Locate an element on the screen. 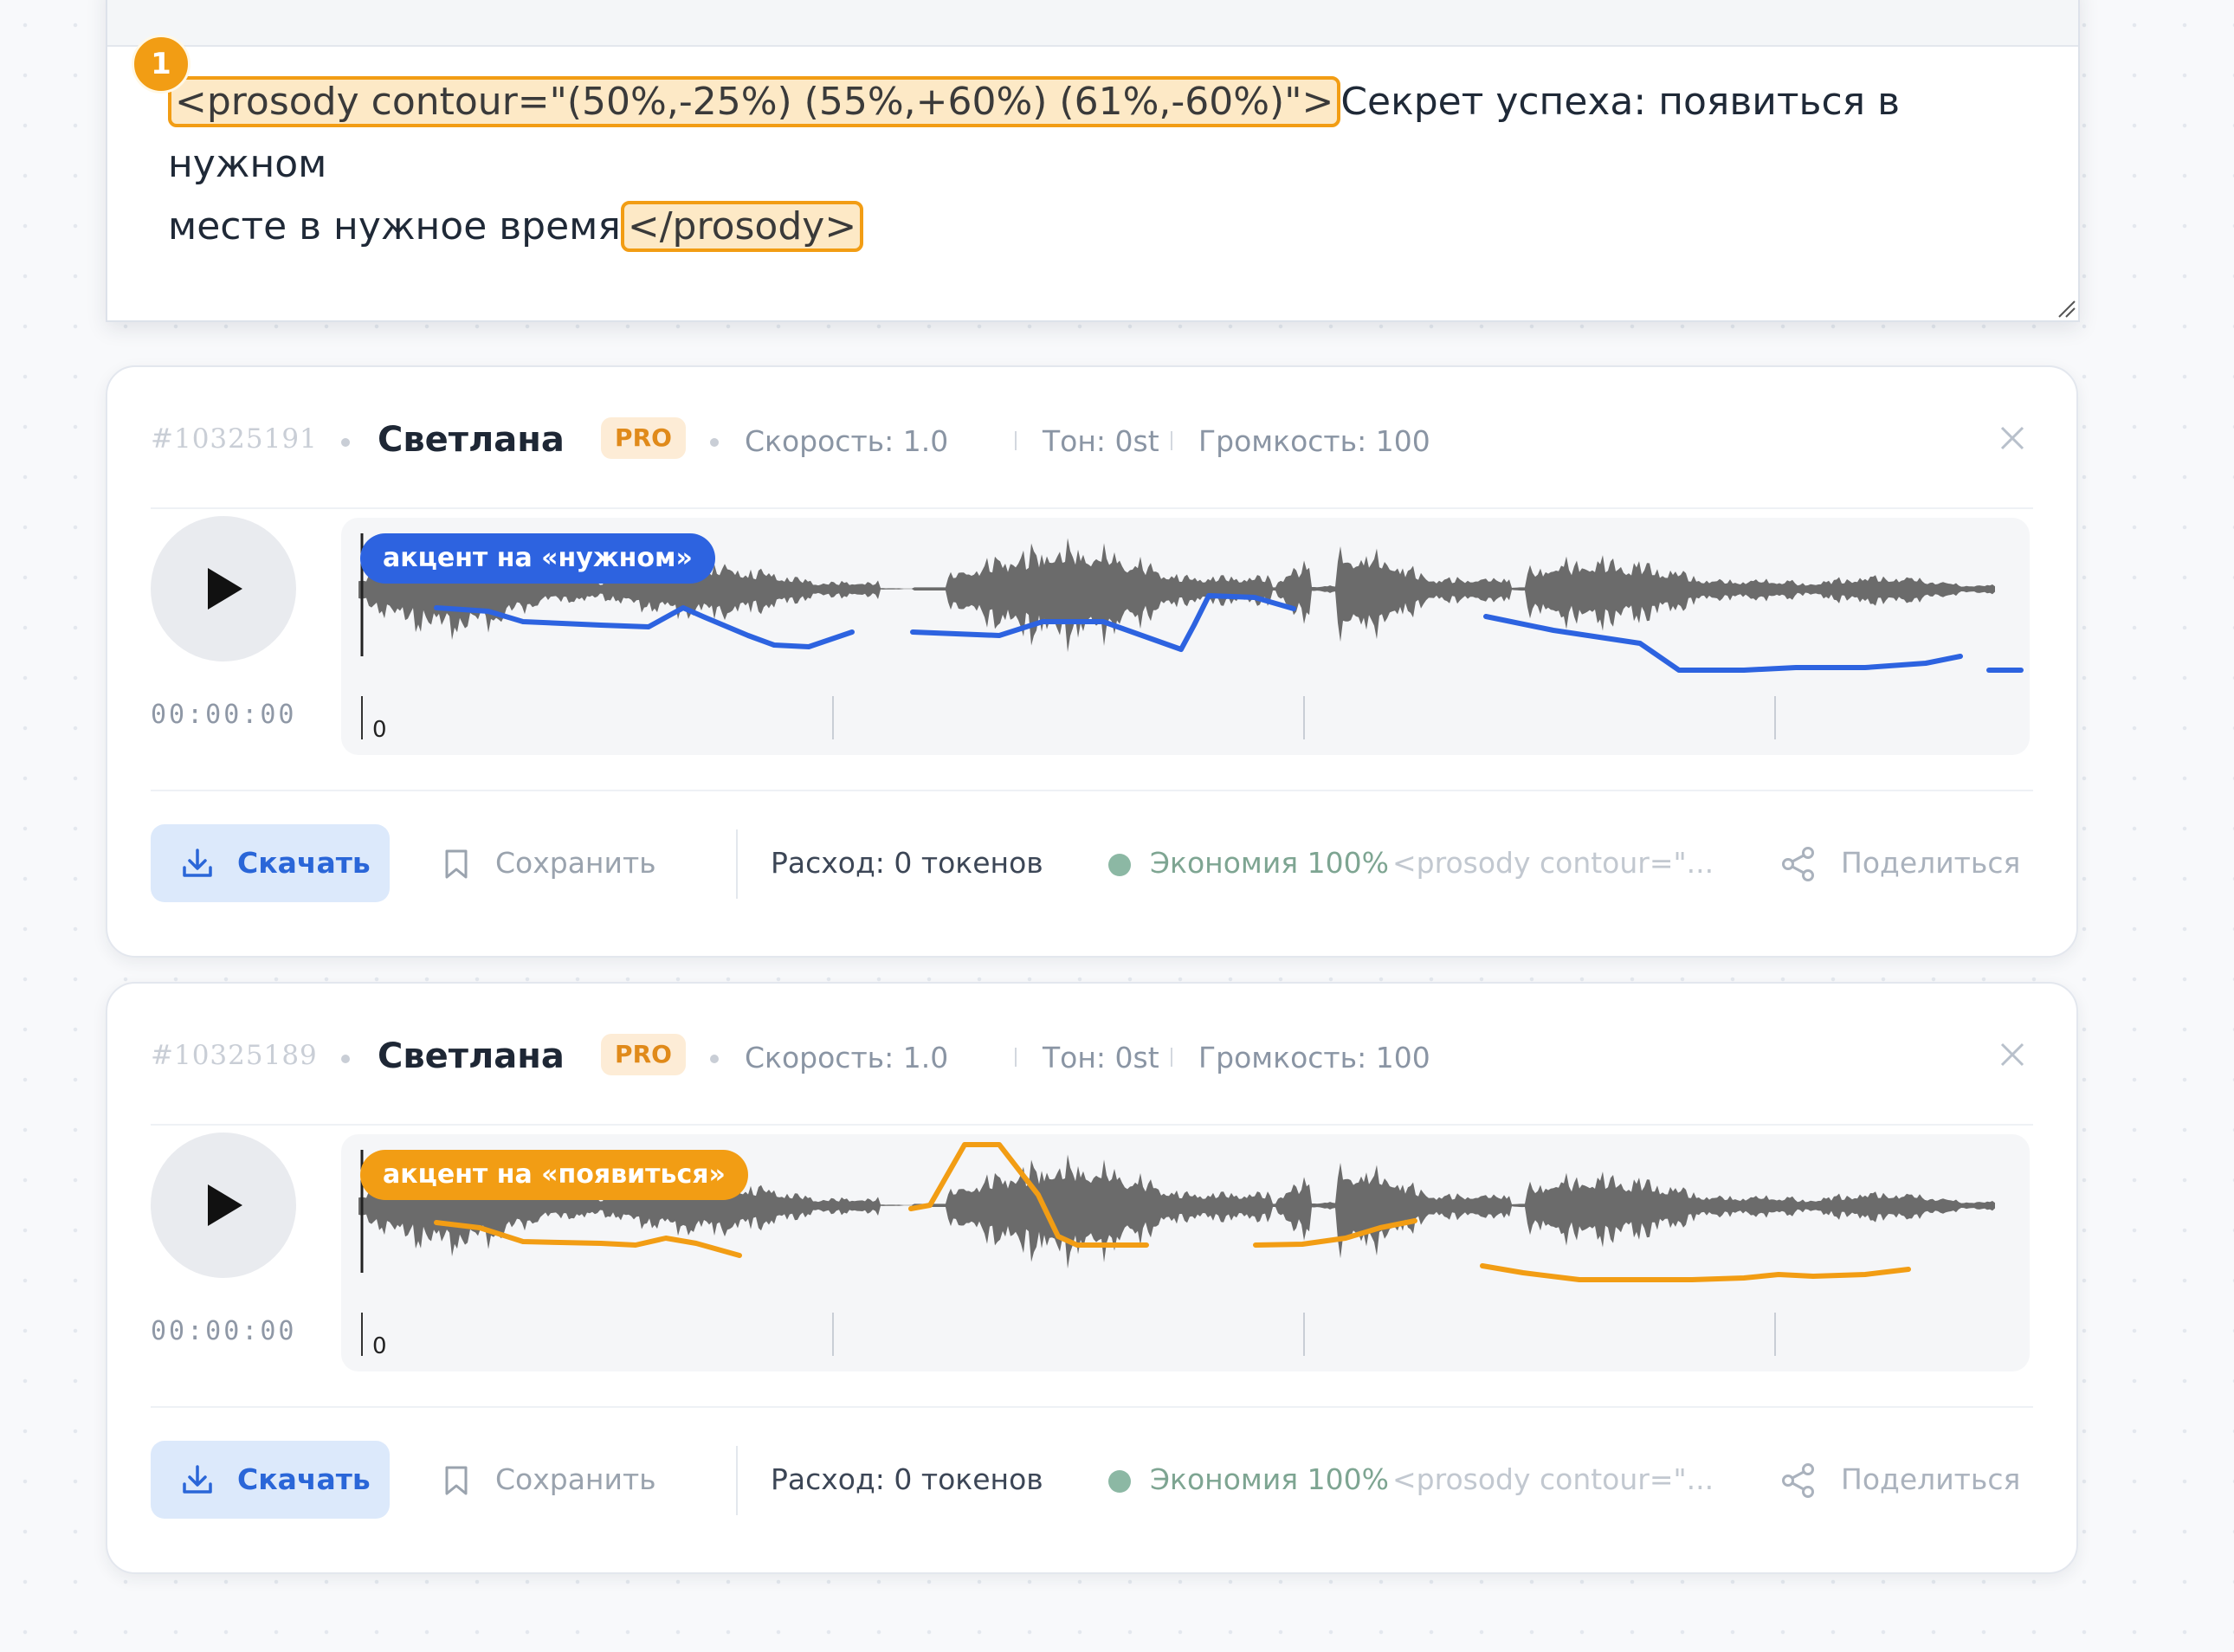 Image resolution: width=2234 pixels, height=1652 pixels. prosody-close-tag: </prosody> is located at coordinates (742, 227).